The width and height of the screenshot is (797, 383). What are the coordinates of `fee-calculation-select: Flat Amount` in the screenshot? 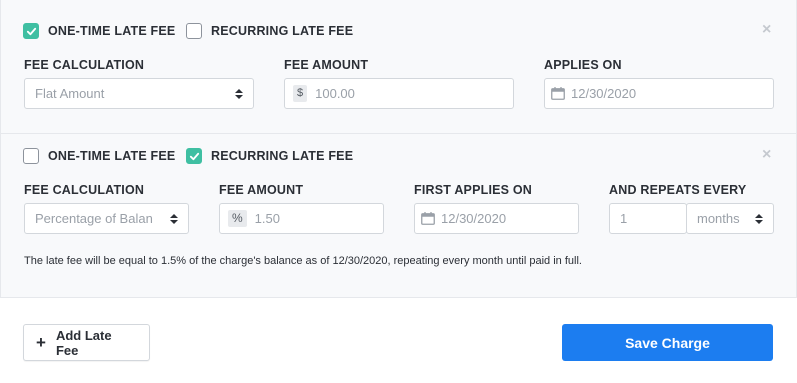 It's located at (139, 93).